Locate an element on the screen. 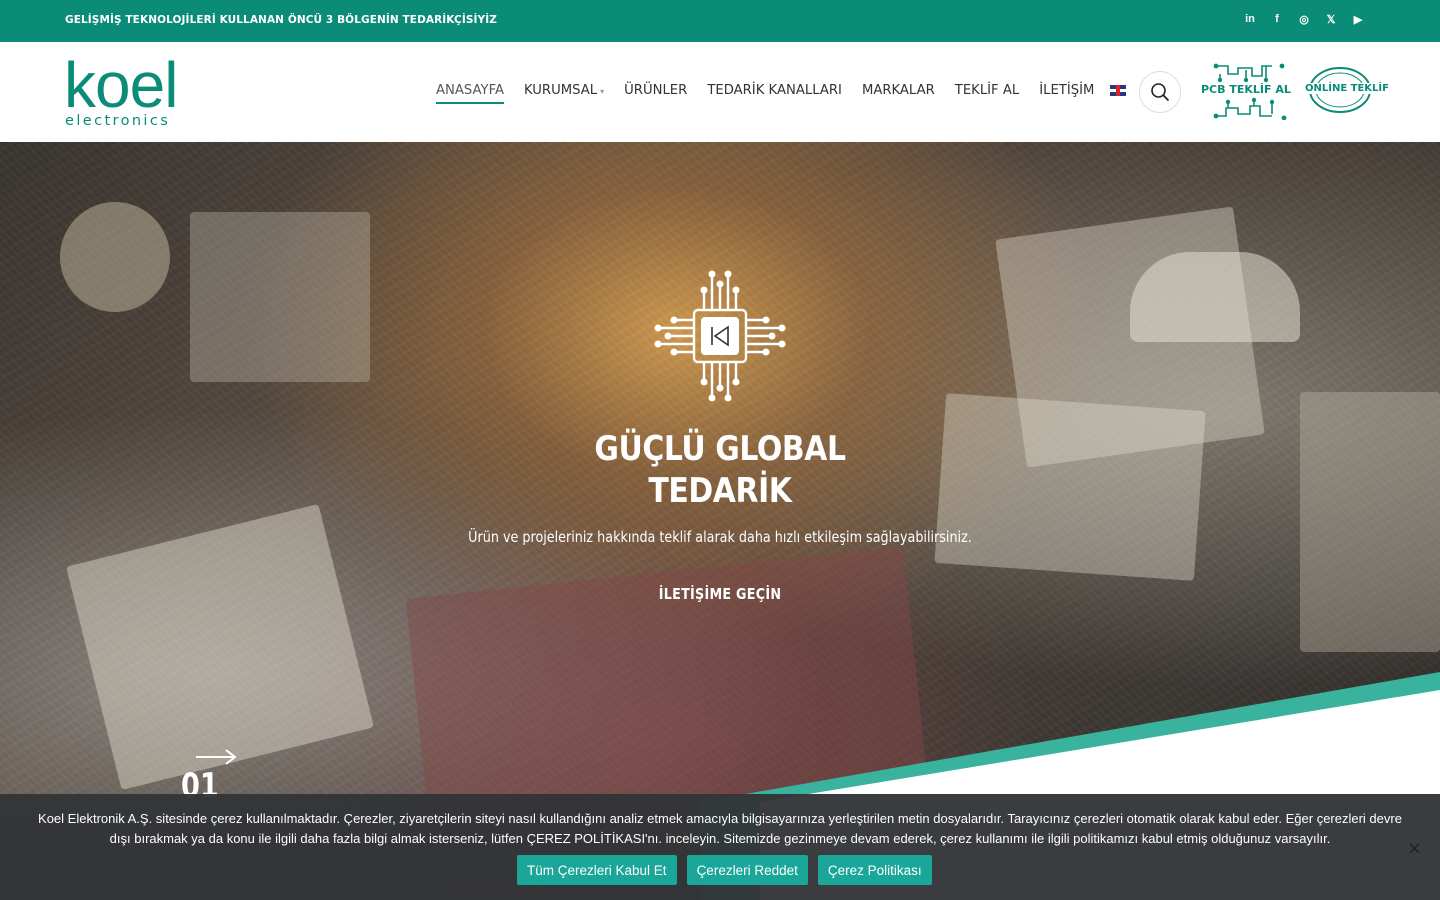  linkedin-icon: in is located at coordinates (1250, 19).